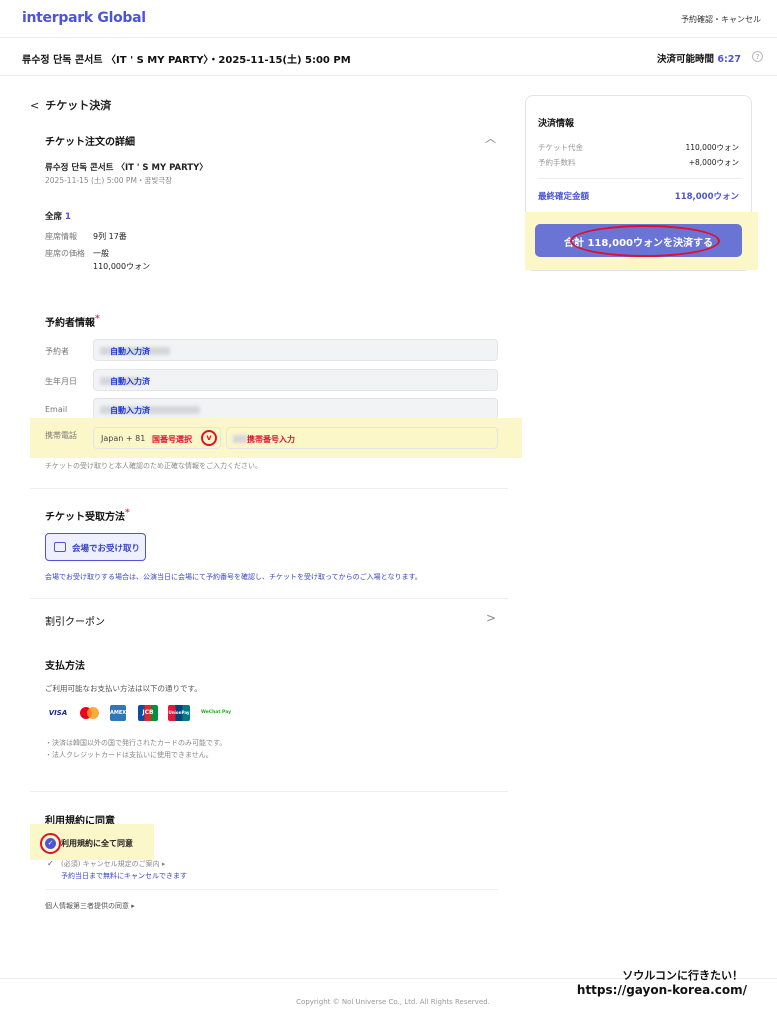 This screenshot has width=777, height=1024. I want to click on chevron-left-icon: <, so click(35, 105).